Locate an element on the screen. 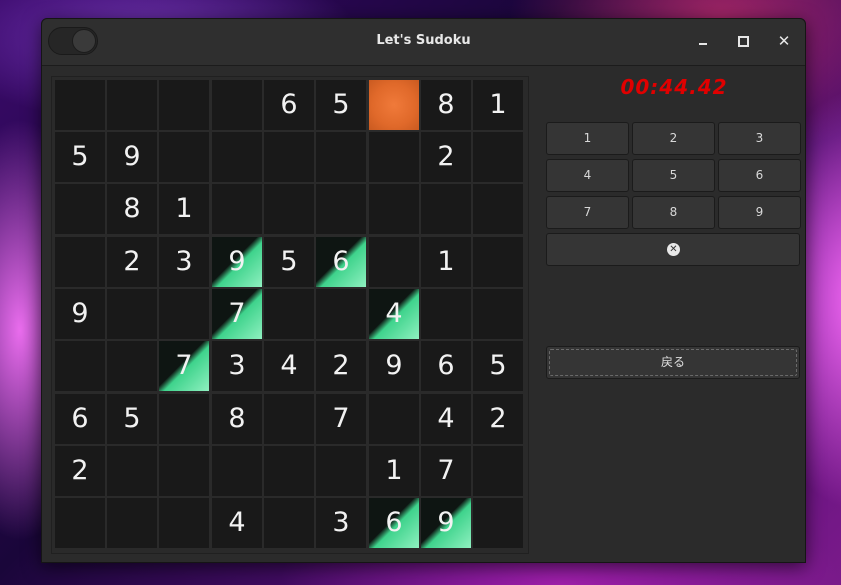  number-button-6: 6 is located at coordinates (759, 175).